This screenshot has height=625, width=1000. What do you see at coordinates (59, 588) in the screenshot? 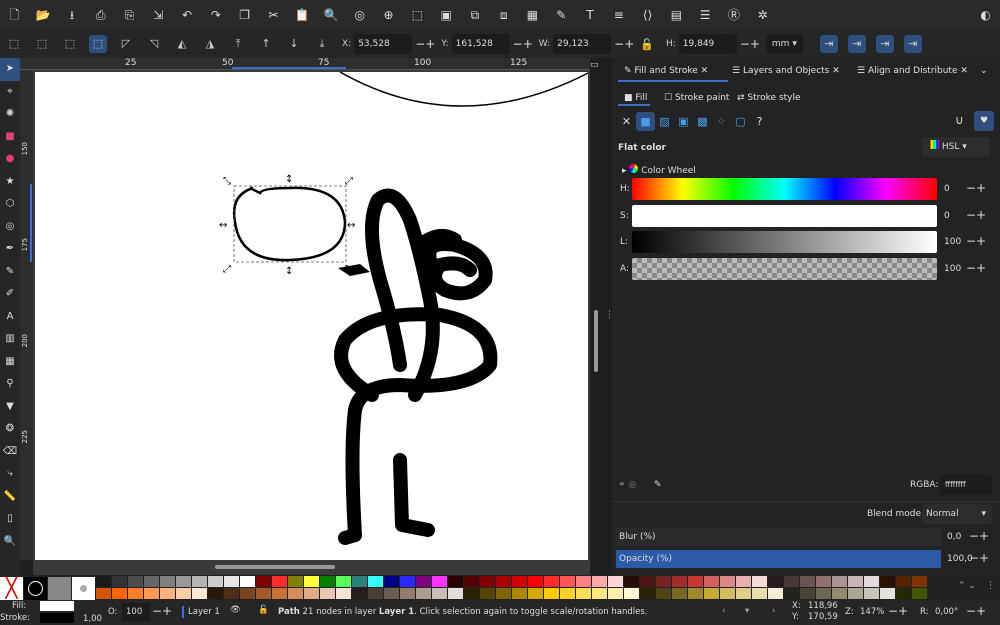
I see `gray-swatch` at bounding box center [59, 588].